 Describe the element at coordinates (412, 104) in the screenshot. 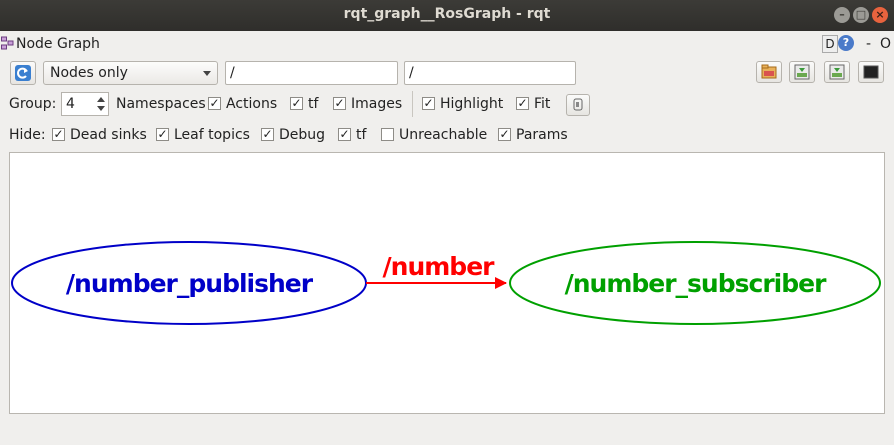

I see `toolbar-separator` at that location.